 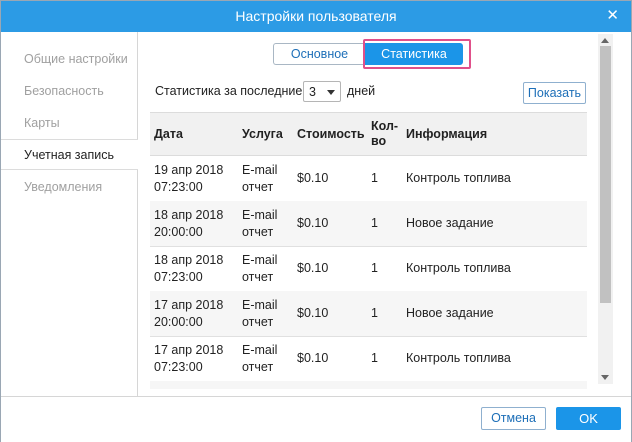 I want to click on sidebar-item-general: Общие настройки, so click(x=69, y=59).